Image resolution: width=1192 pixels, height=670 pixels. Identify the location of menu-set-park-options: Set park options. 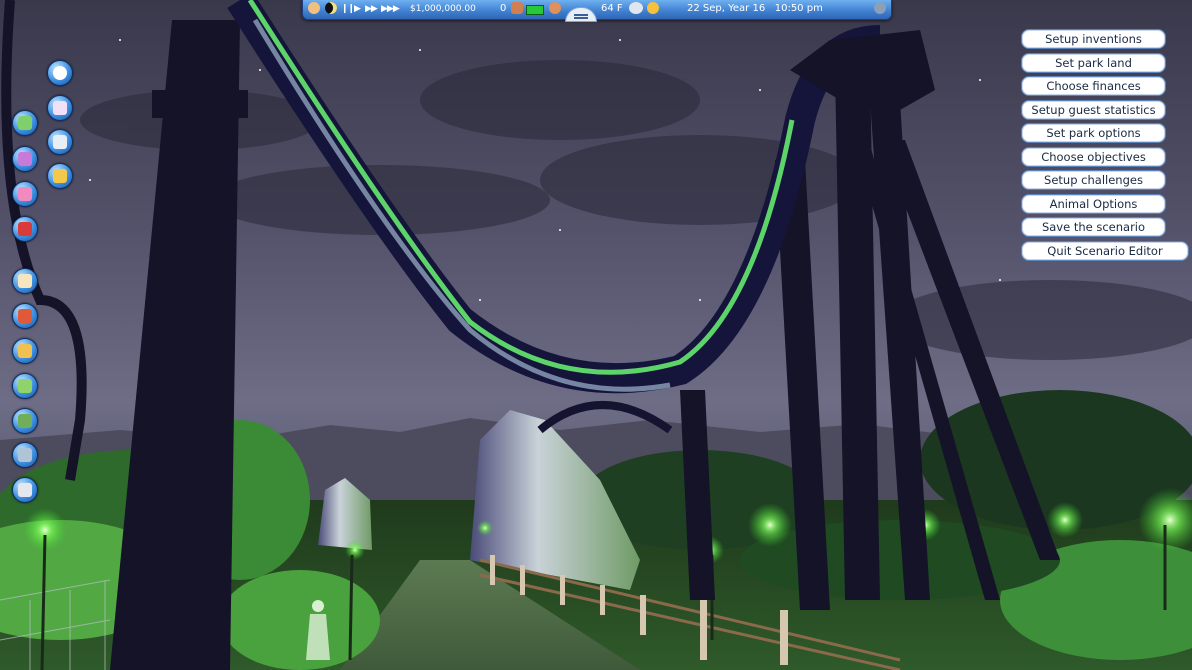
(1093, 133).